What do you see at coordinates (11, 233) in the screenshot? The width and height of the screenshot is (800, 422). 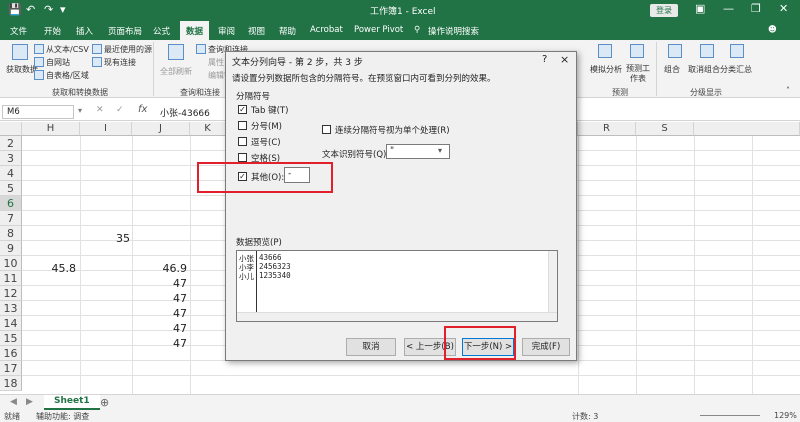 I see `row-header: 8` at bounding box center [11, 233].